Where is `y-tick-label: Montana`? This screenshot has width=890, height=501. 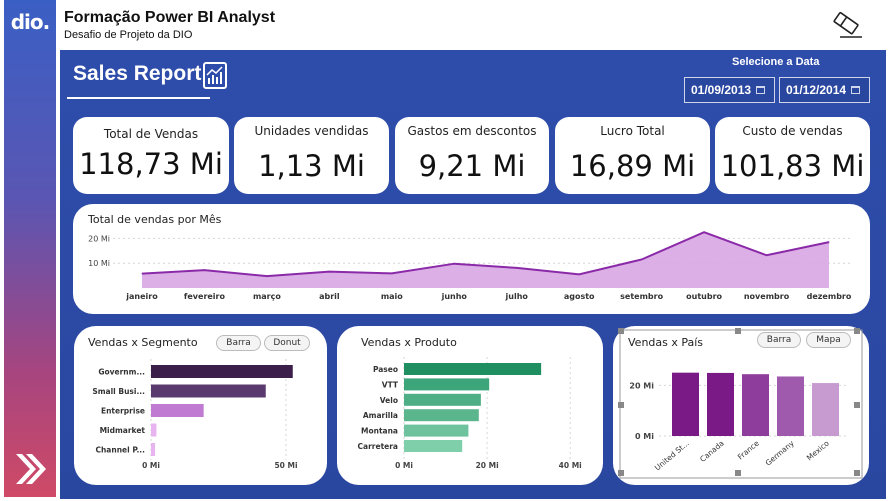
y-tick-label: Montana is located at coordinates (379, 431).